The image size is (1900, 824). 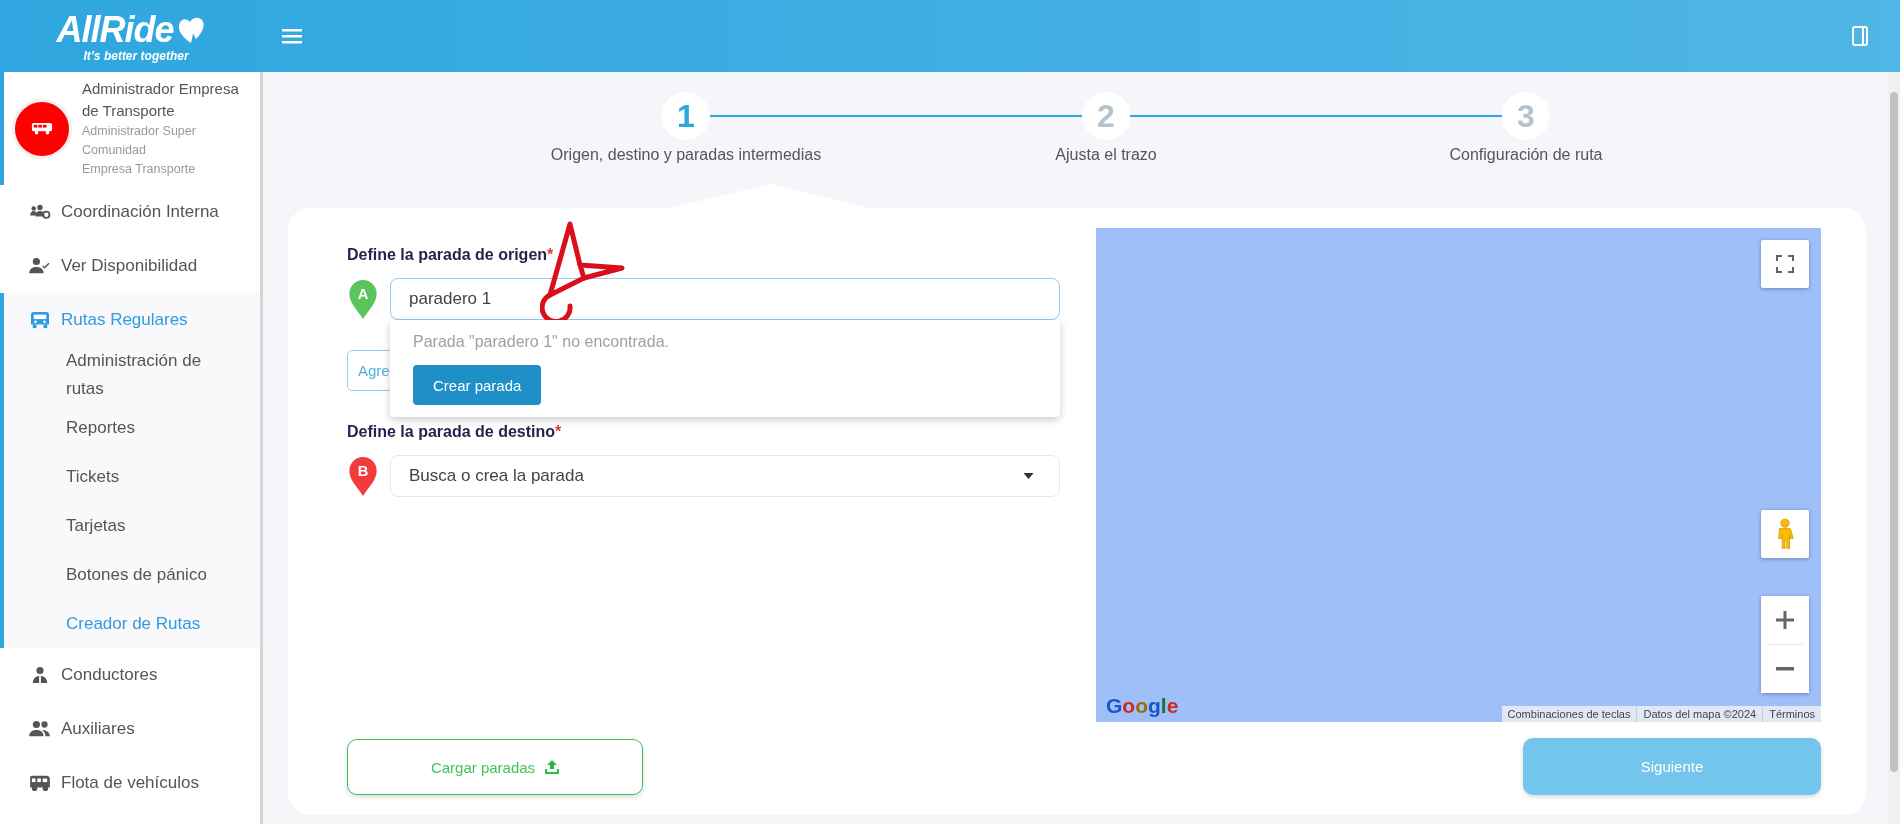 I want to click on destination-select: Busca o crea la parada, so click(x=725, y=476).